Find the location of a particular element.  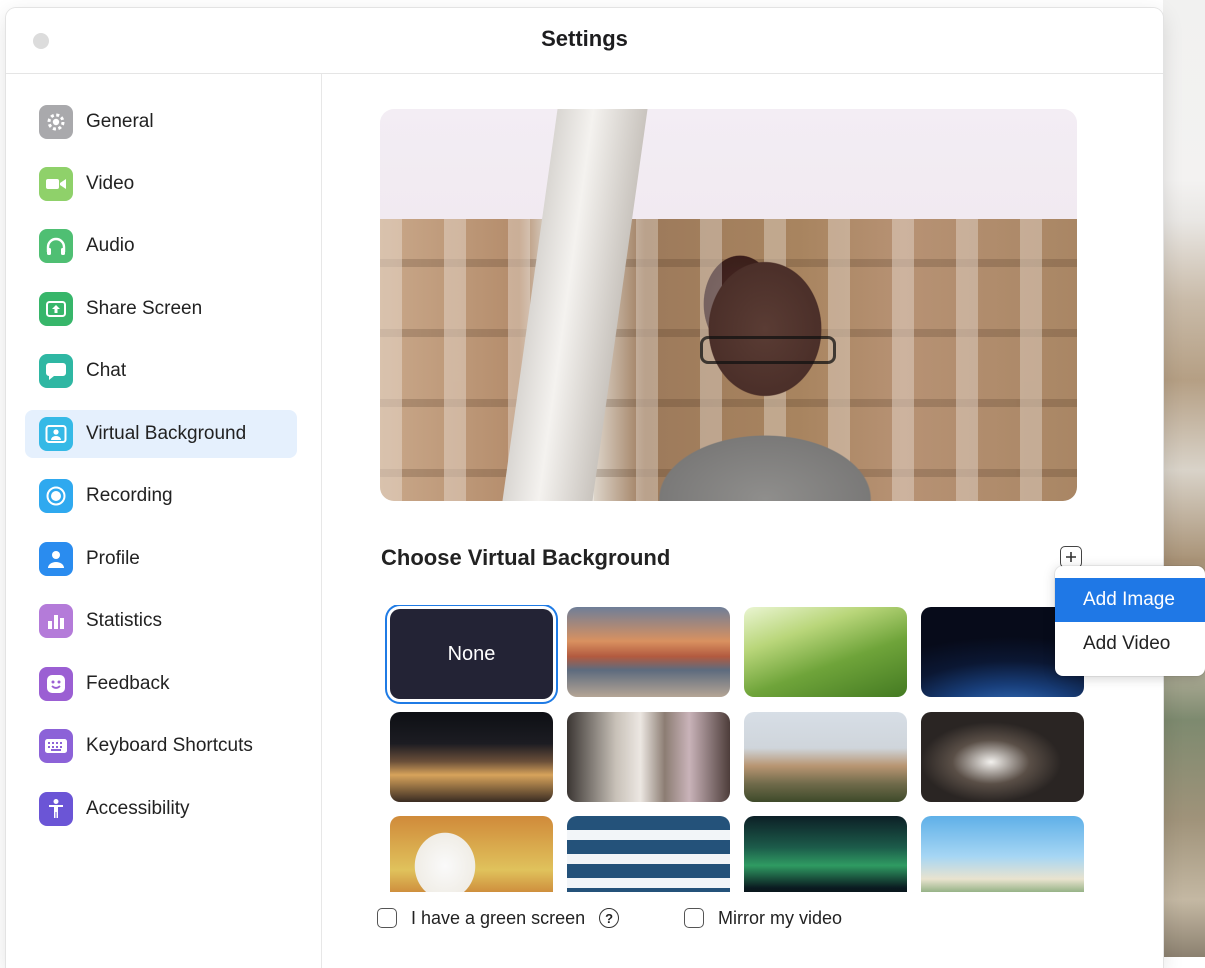

record-icon is located at coordinates (56, 496).